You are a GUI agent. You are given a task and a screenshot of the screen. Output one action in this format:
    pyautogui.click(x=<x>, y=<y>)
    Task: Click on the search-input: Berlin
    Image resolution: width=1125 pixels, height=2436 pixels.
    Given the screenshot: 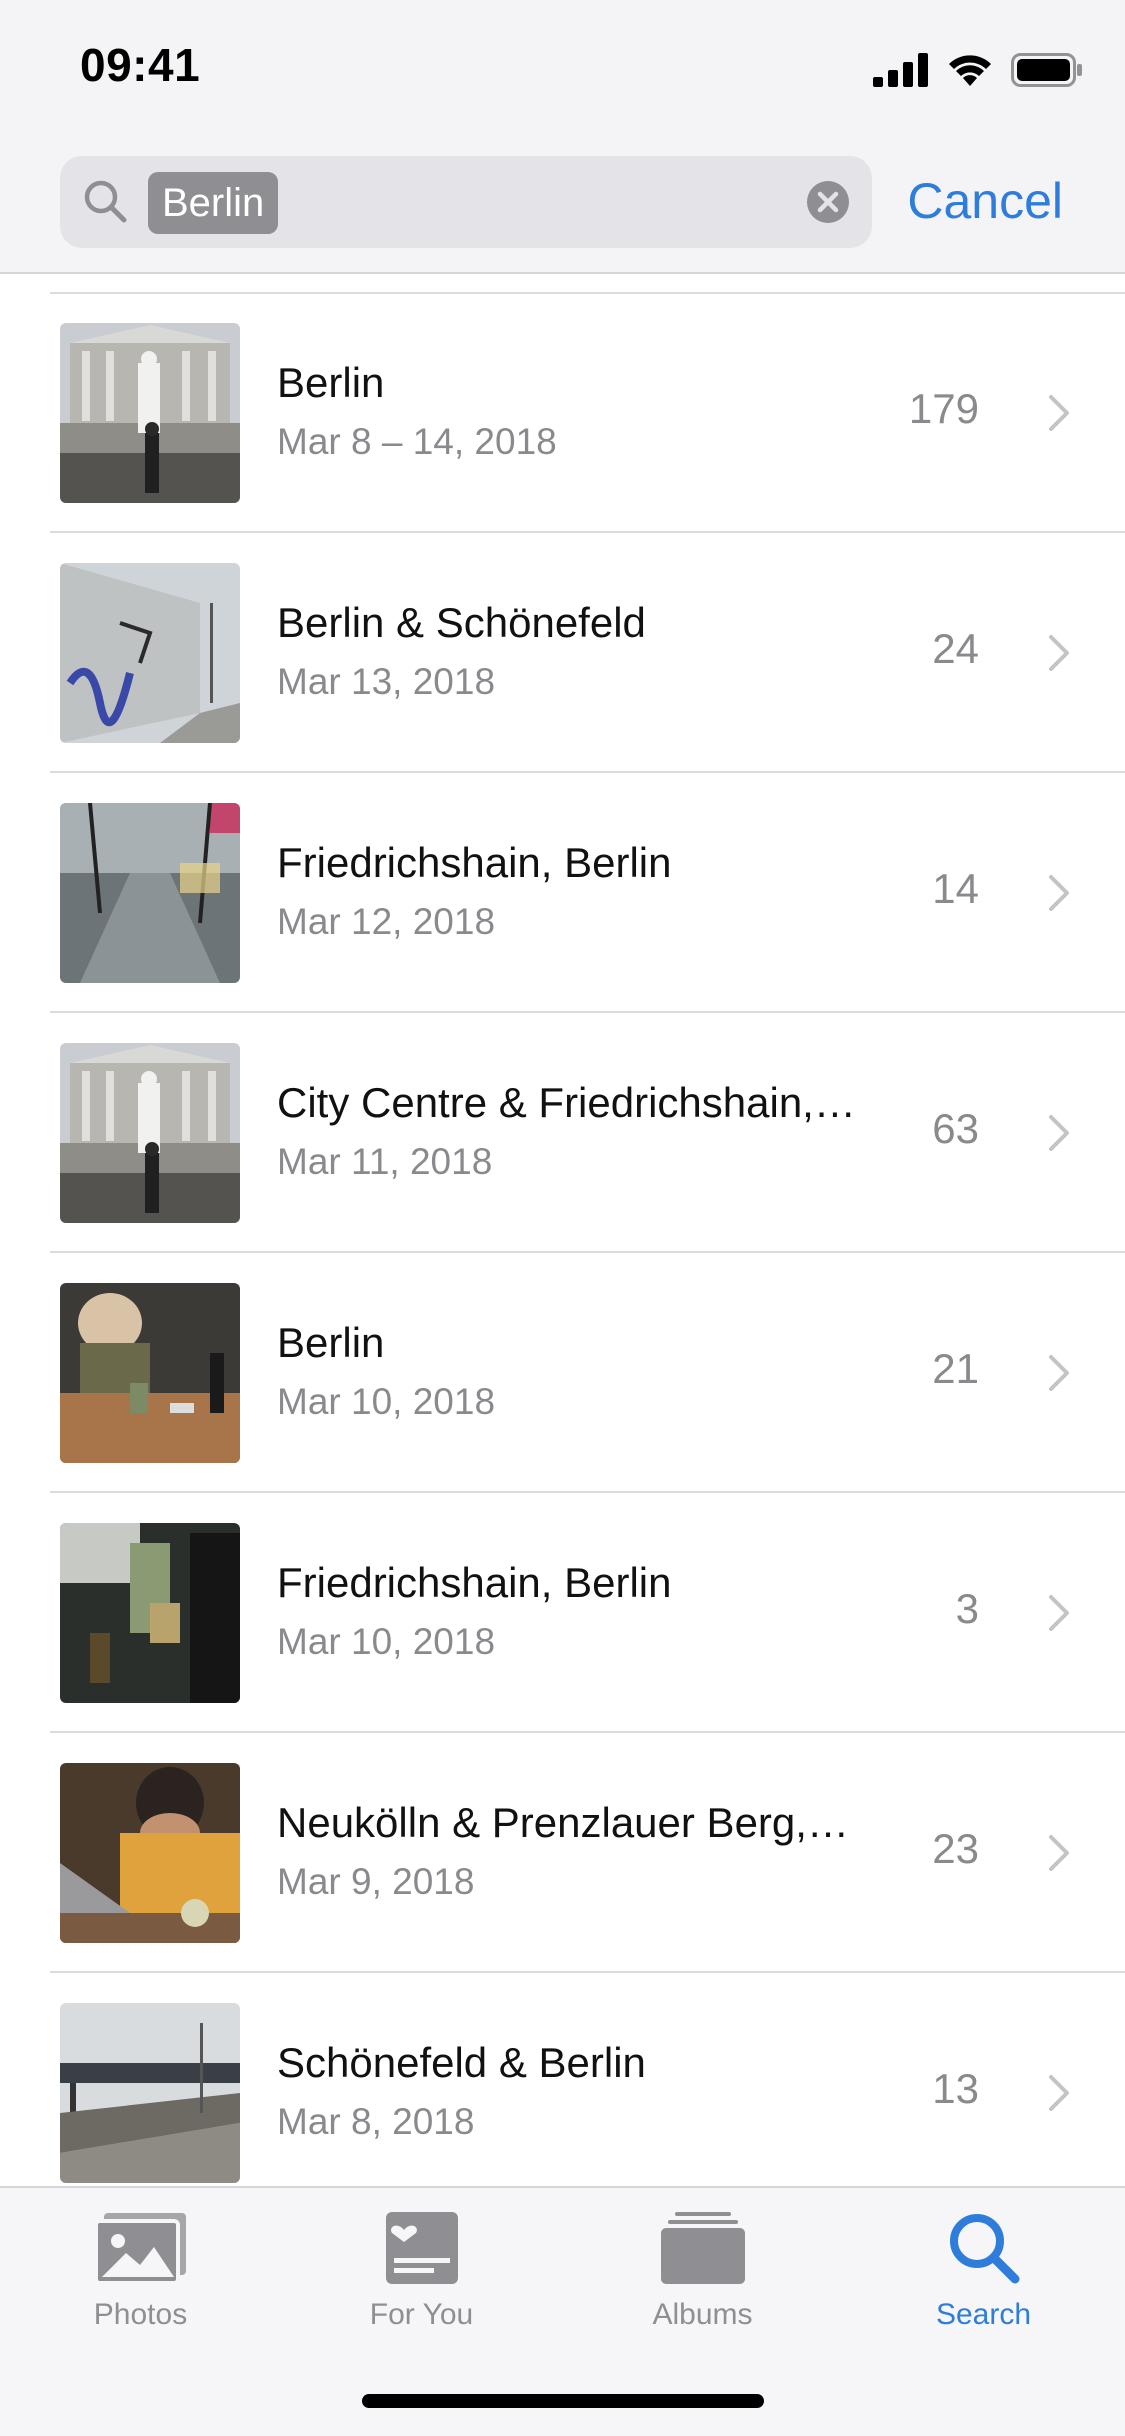 What is the action you would take?
    pyautogui.click(x=466, y=202)
    